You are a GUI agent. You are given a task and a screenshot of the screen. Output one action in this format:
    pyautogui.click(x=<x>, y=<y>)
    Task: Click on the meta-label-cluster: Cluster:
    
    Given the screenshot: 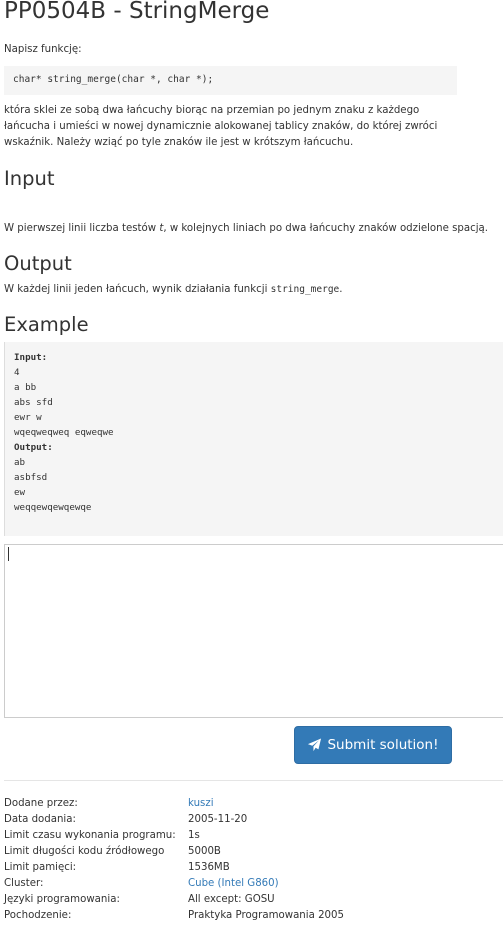 What is the action you would take?
    pyautogui.click(x=24, y=883)
    